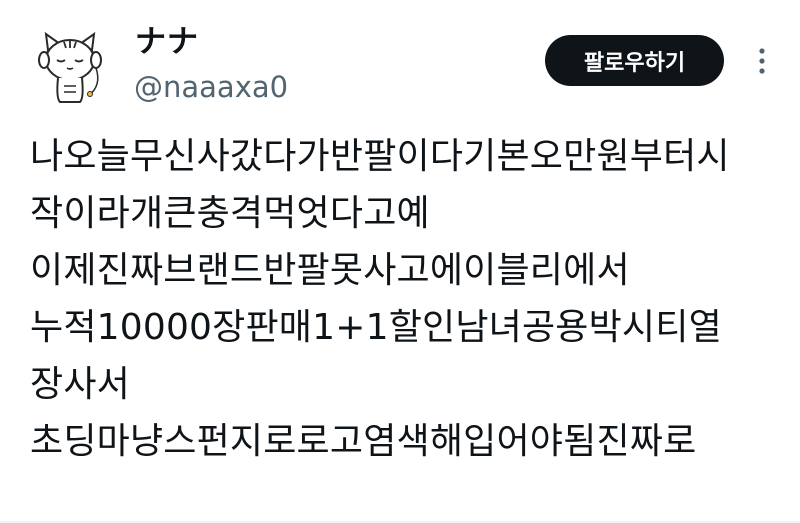 The width and height of the screenshot is (800, 523). I want to click on user-handle: @naaaxa0, so click(211, 87).